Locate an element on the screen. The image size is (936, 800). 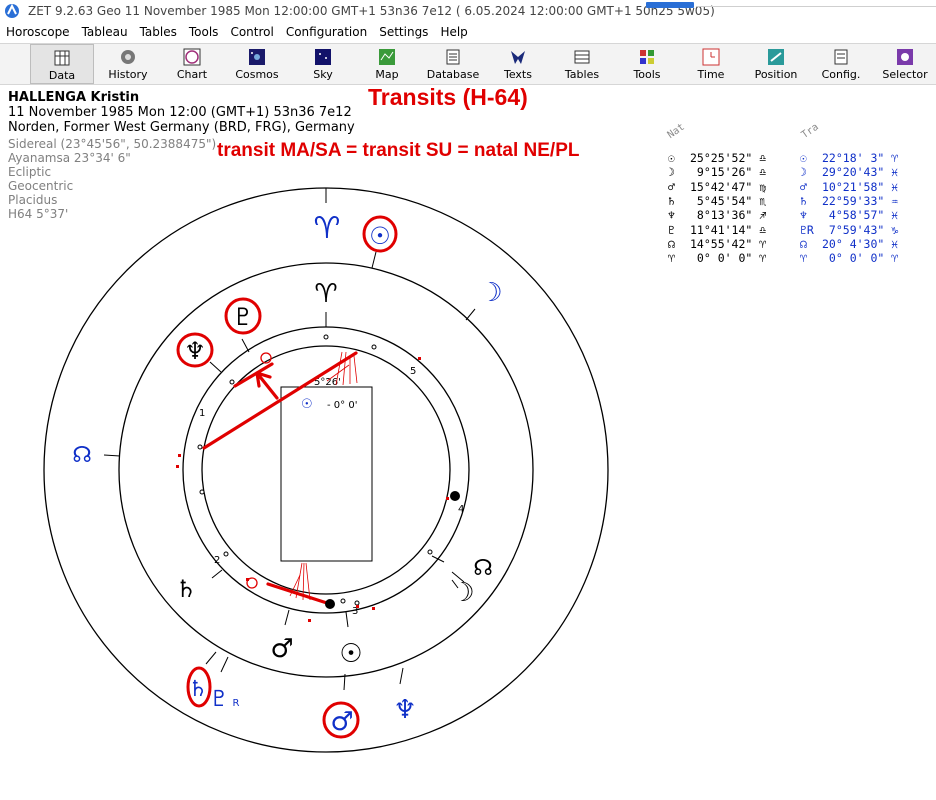
natal-moon-glyph: ☽ is located at coordinates (462, 593).